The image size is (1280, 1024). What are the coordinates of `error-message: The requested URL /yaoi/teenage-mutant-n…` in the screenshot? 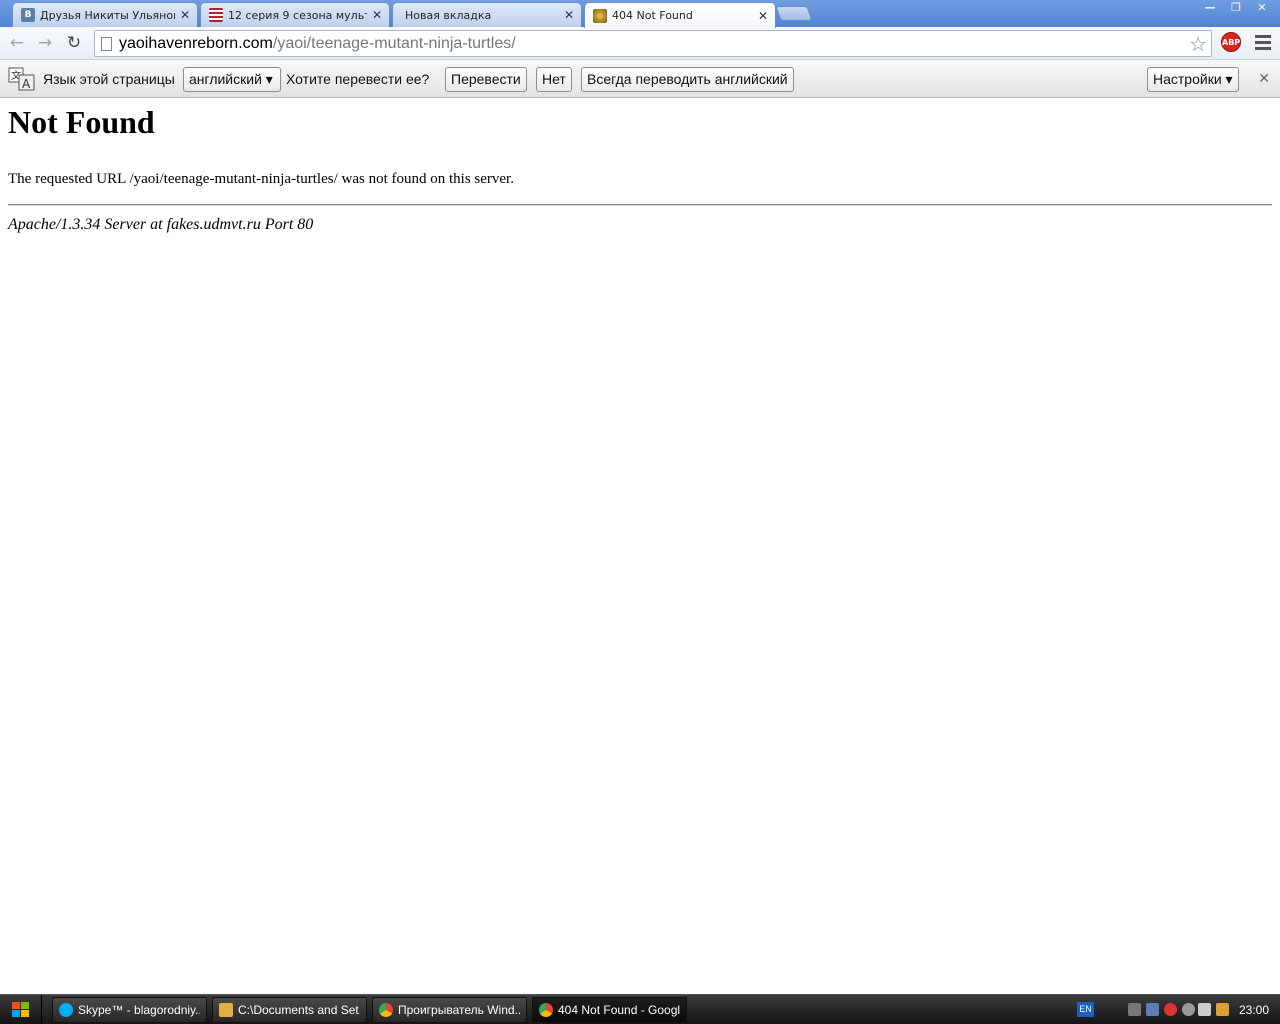 It's located at (261, 179).